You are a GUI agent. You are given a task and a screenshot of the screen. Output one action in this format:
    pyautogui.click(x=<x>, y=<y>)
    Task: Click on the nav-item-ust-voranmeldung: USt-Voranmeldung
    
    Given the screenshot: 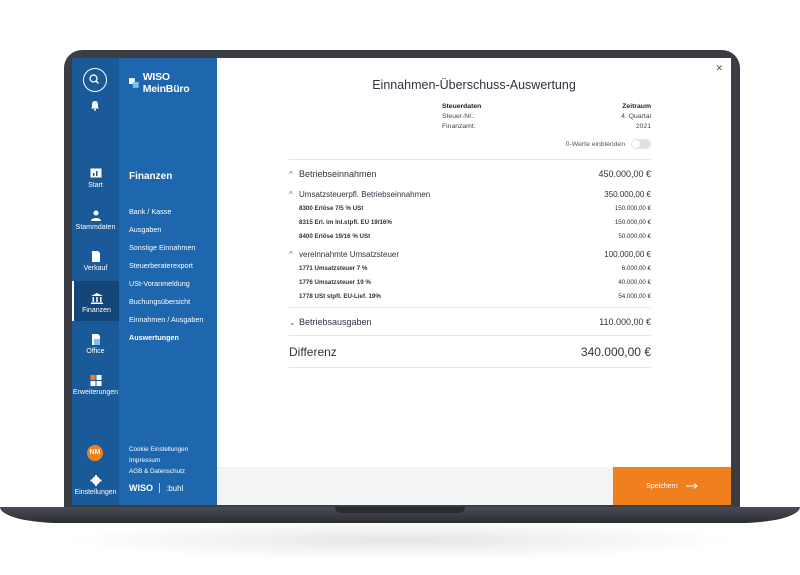 What is the action you would take?
    pyautogui.click(x=166, y=284)
    